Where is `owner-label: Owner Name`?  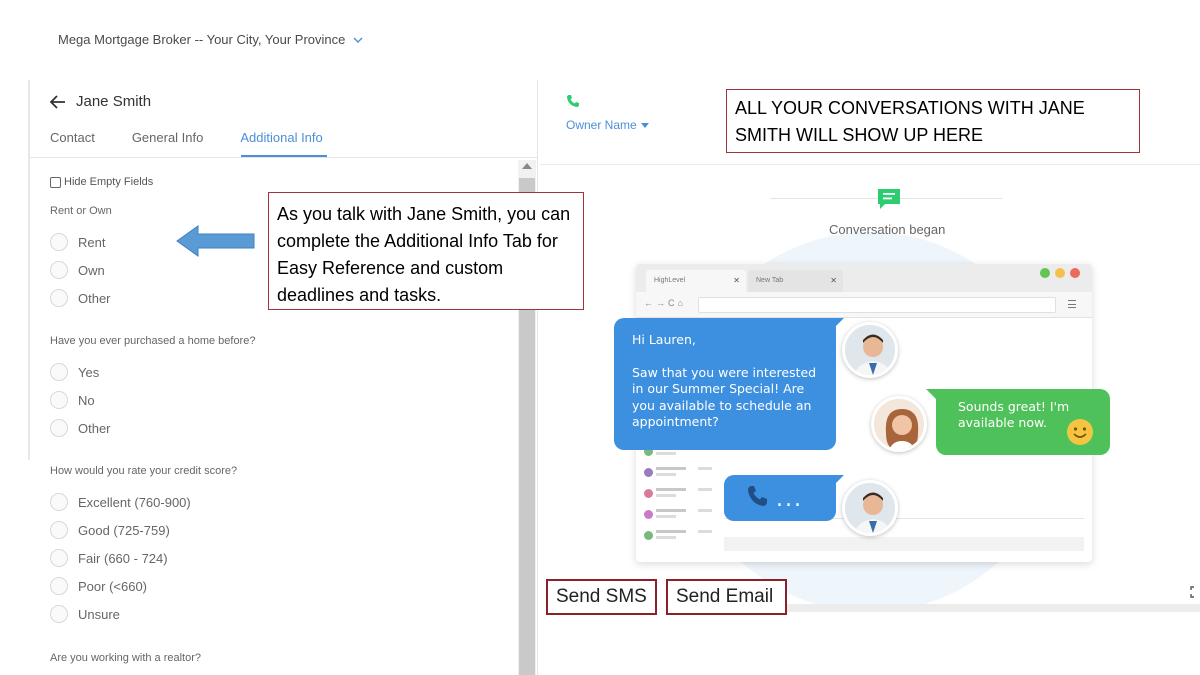
owner-label: Owner Name is located at coordinates (601, 125).